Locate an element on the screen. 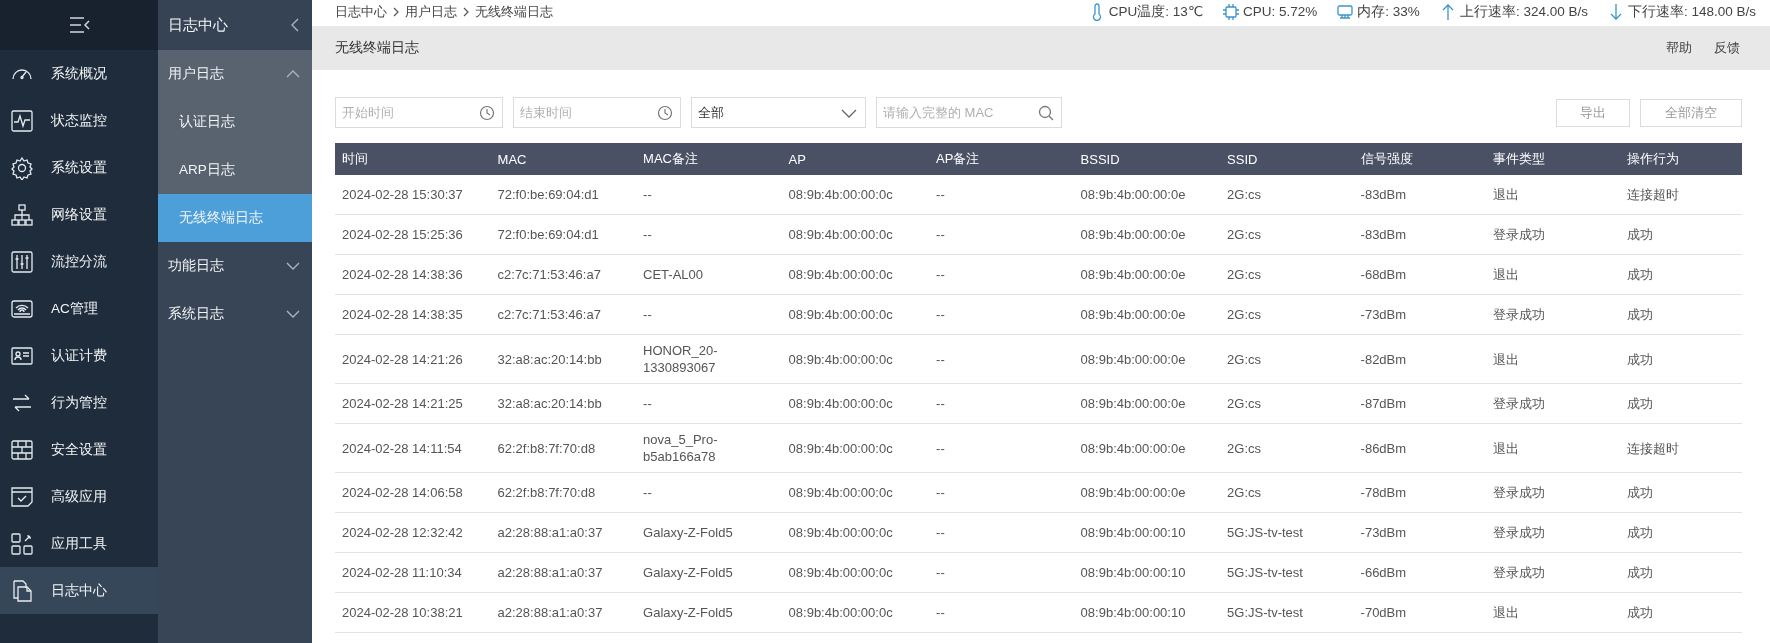 The width and height of the screenshot is (1770, 643). table-cell: -73dBm is located at coordinates (1383, 314).